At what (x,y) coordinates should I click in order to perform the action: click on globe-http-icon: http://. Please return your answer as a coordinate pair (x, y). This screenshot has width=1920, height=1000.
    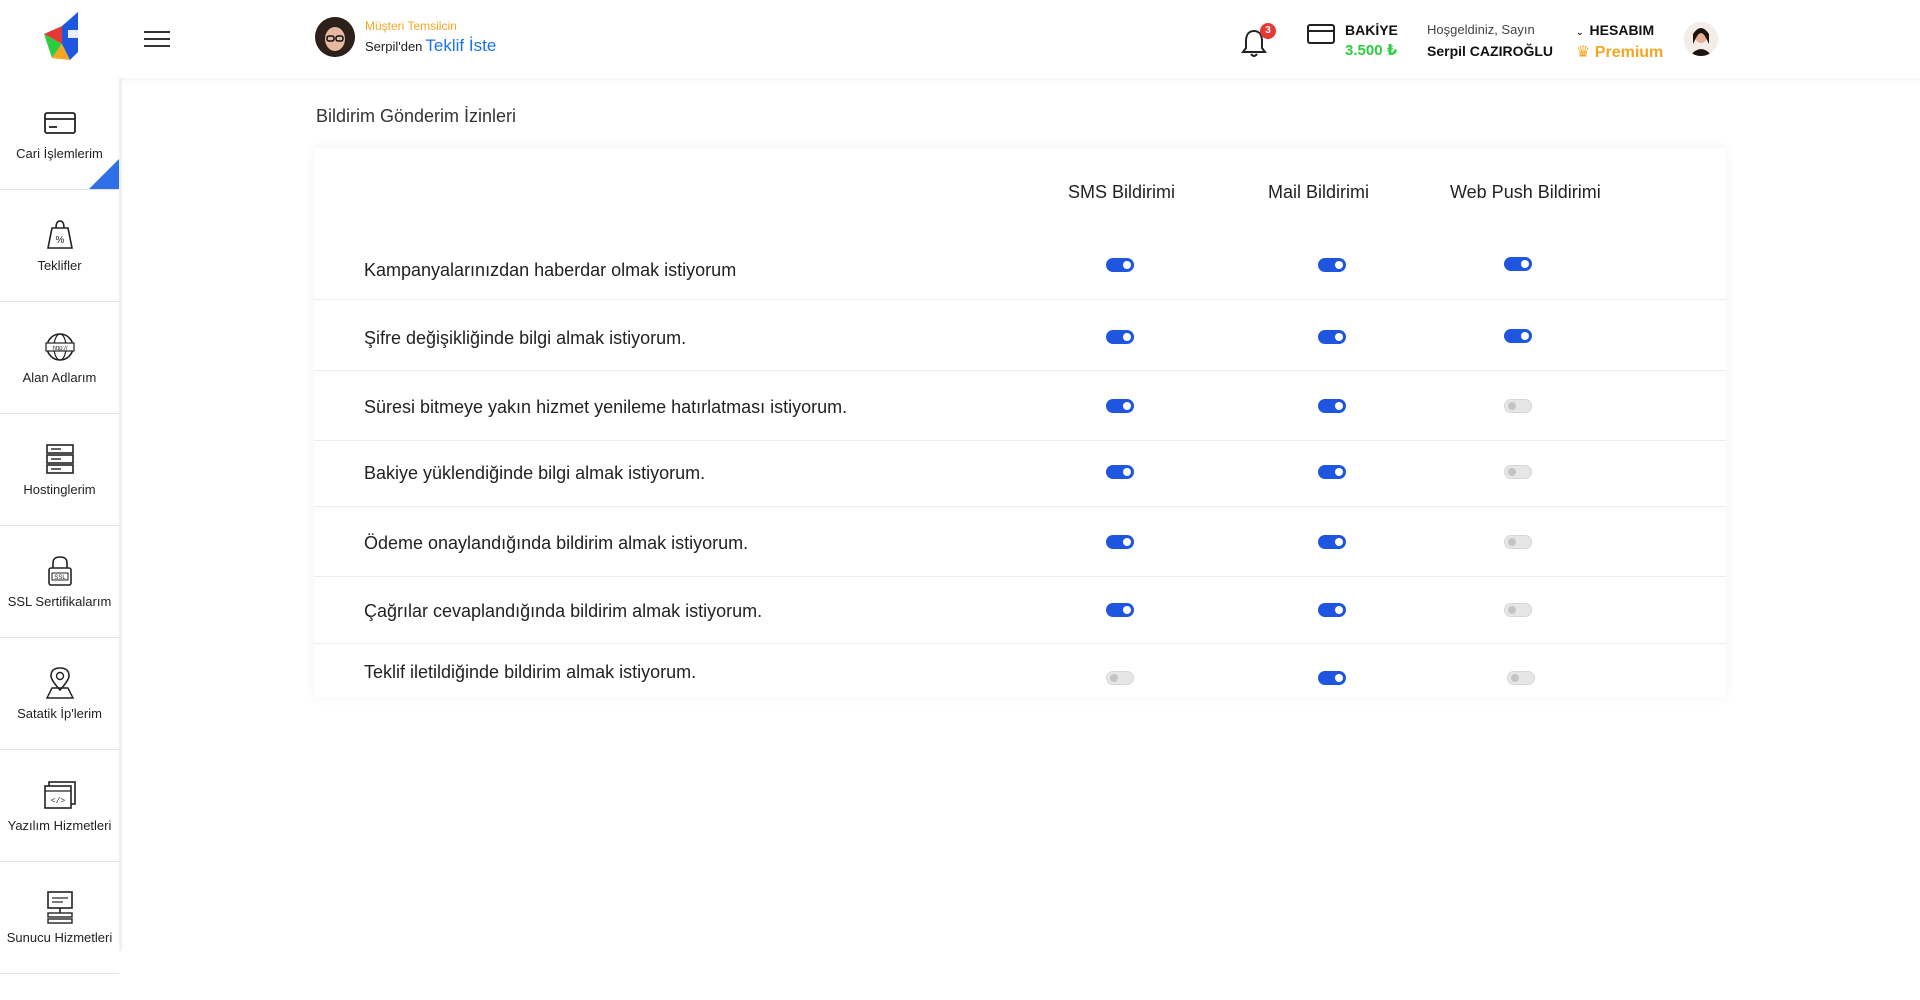
    Looking at the image, I should click on (59, 347).